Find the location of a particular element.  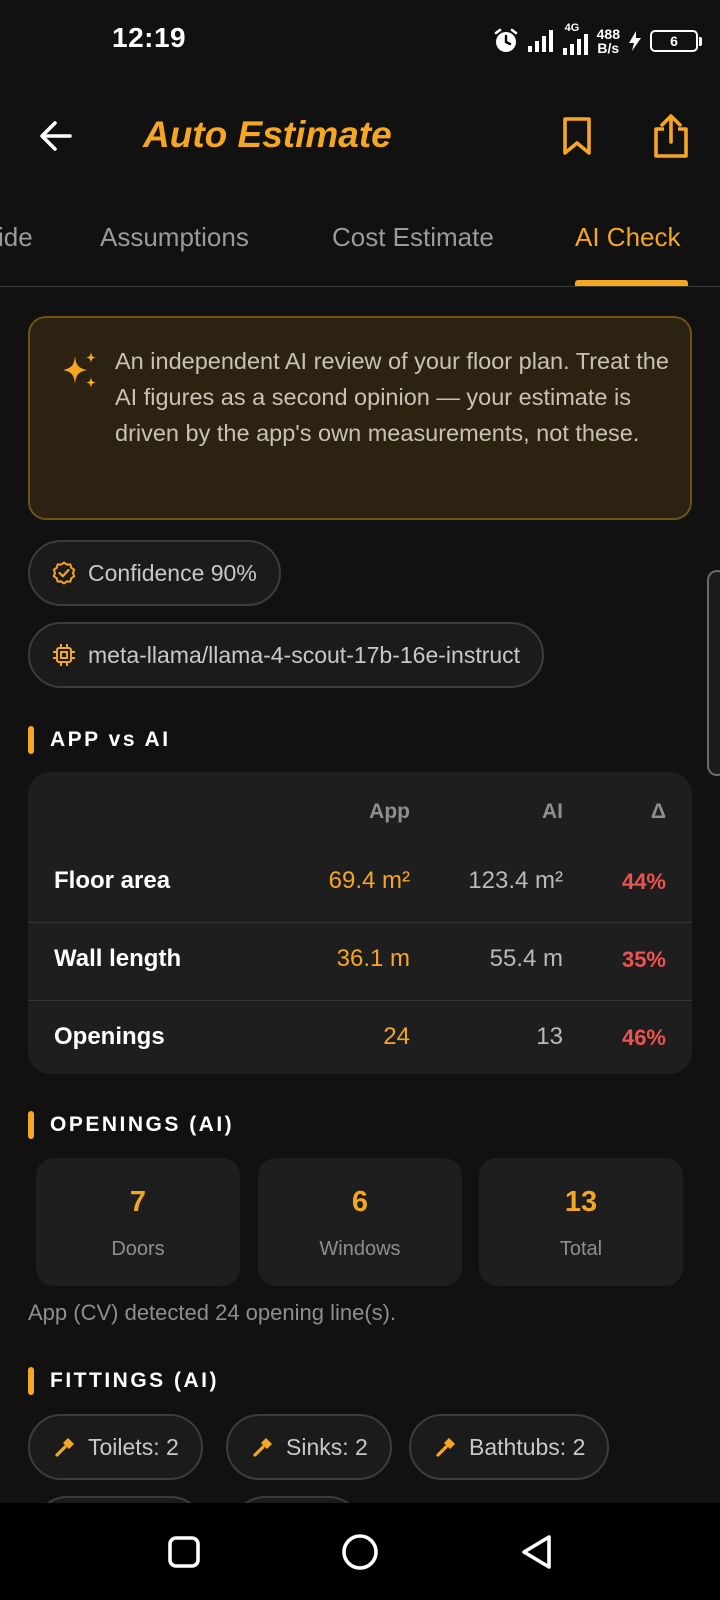

speed-value: 488 is located at coordinates (608, 34).